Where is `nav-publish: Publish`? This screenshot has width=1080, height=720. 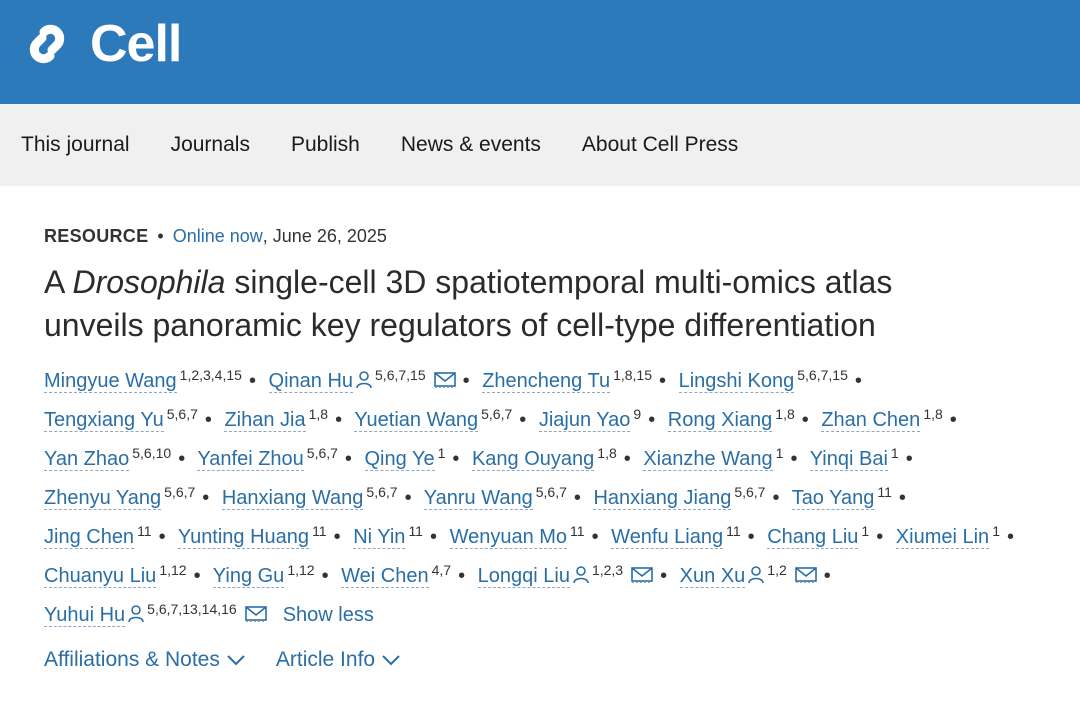
nav-publish: Publish is located at coordinates (325, 145).